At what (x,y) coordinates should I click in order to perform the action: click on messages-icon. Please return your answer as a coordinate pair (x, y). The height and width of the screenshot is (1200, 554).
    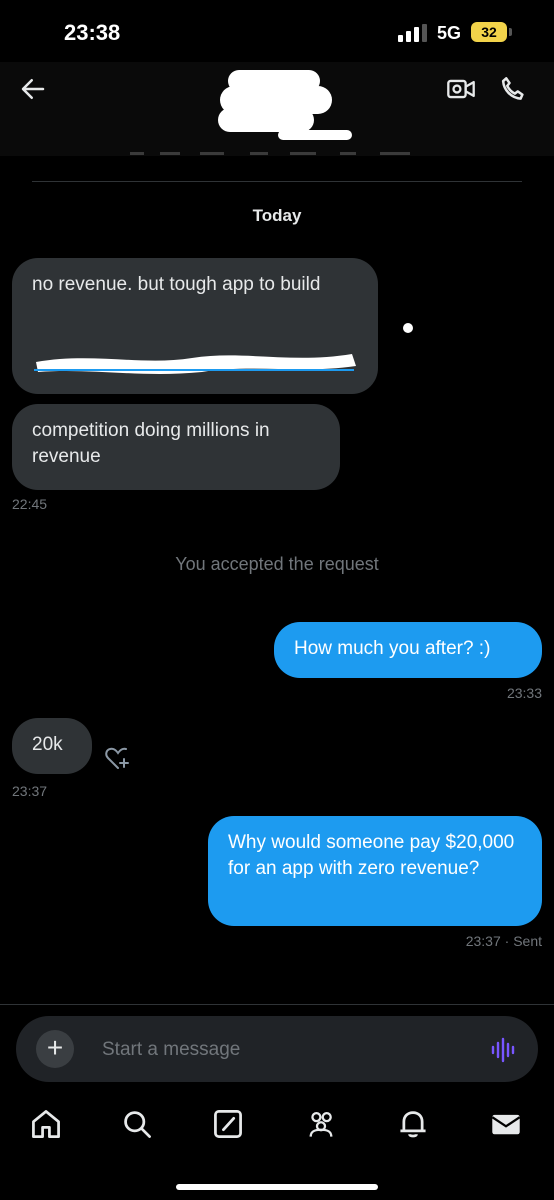
    Looking at the image, I should click on (506, 1124).